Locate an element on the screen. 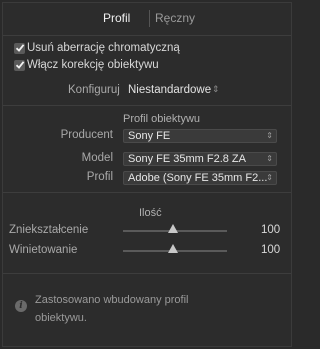 The image size is (320, 349). info-icon: i is located at coordinates (21, 306).